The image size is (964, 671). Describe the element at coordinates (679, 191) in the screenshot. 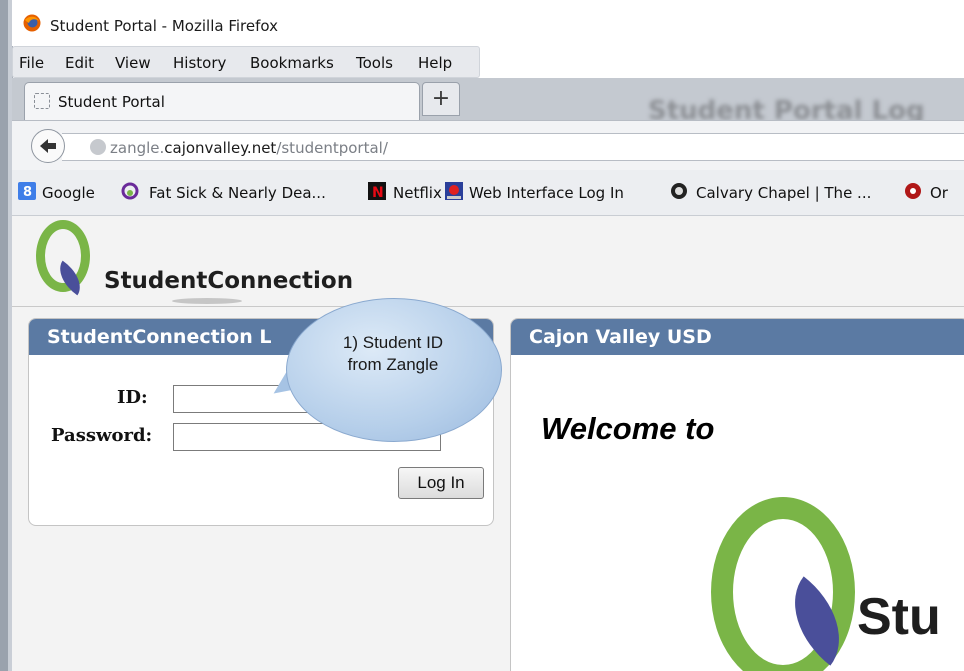

I see `calvary-chapel-icon` at that location.